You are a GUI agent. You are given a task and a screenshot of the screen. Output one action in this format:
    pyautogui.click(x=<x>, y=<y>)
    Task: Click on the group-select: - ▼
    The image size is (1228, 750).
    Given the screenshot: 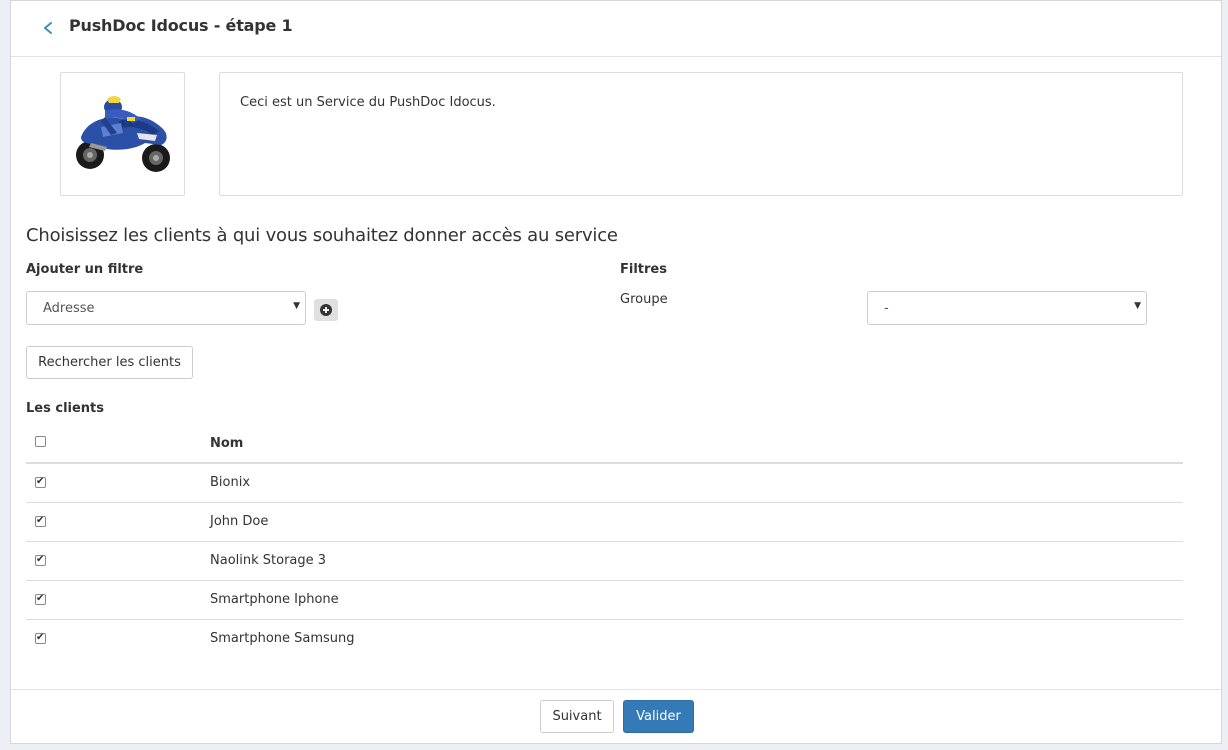 What is the action you would take?
    pyautogui.click(x=1007, y=308)
    